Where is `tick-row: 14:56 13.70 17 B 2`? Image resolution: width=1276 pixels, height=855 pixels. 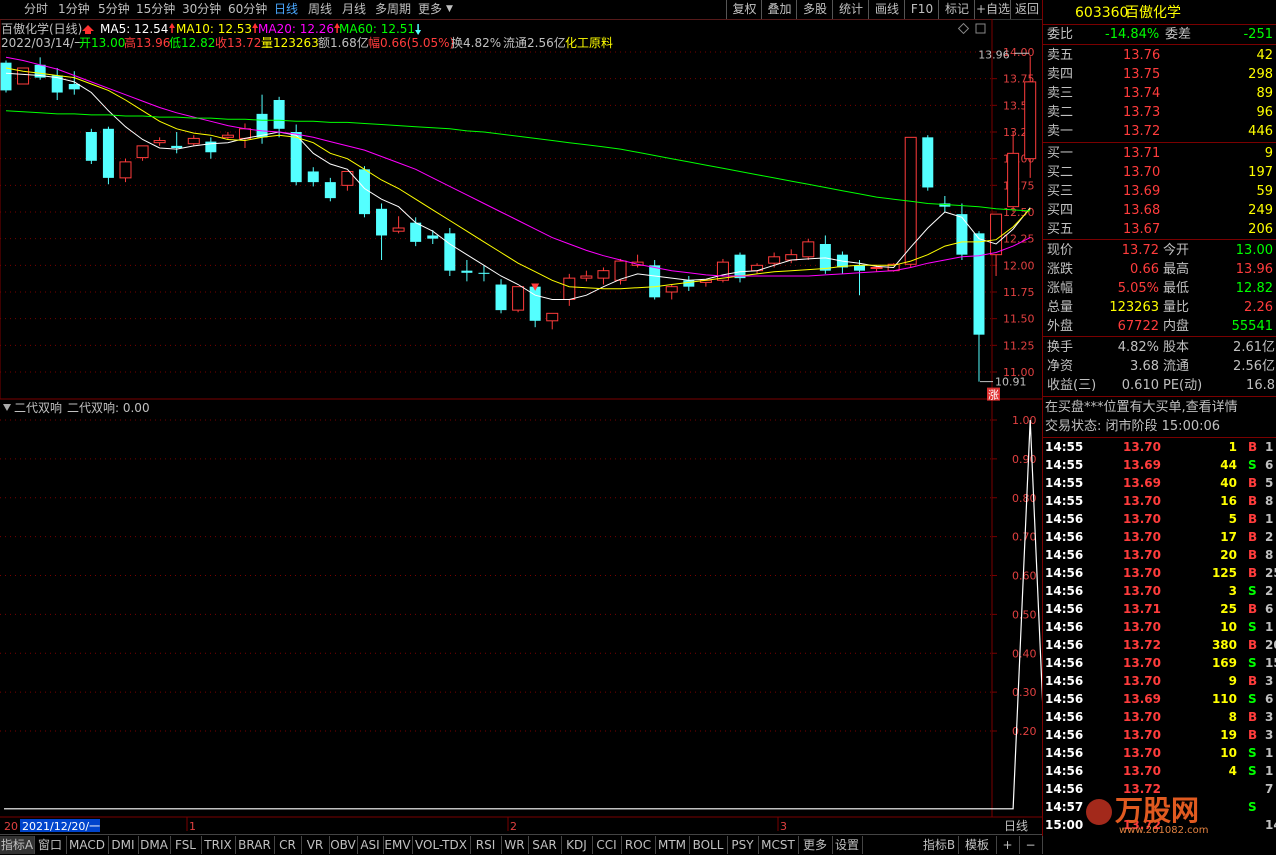
tick-row: 14:56 13.70 17 B 2 is located at coordinates (1159, 537).